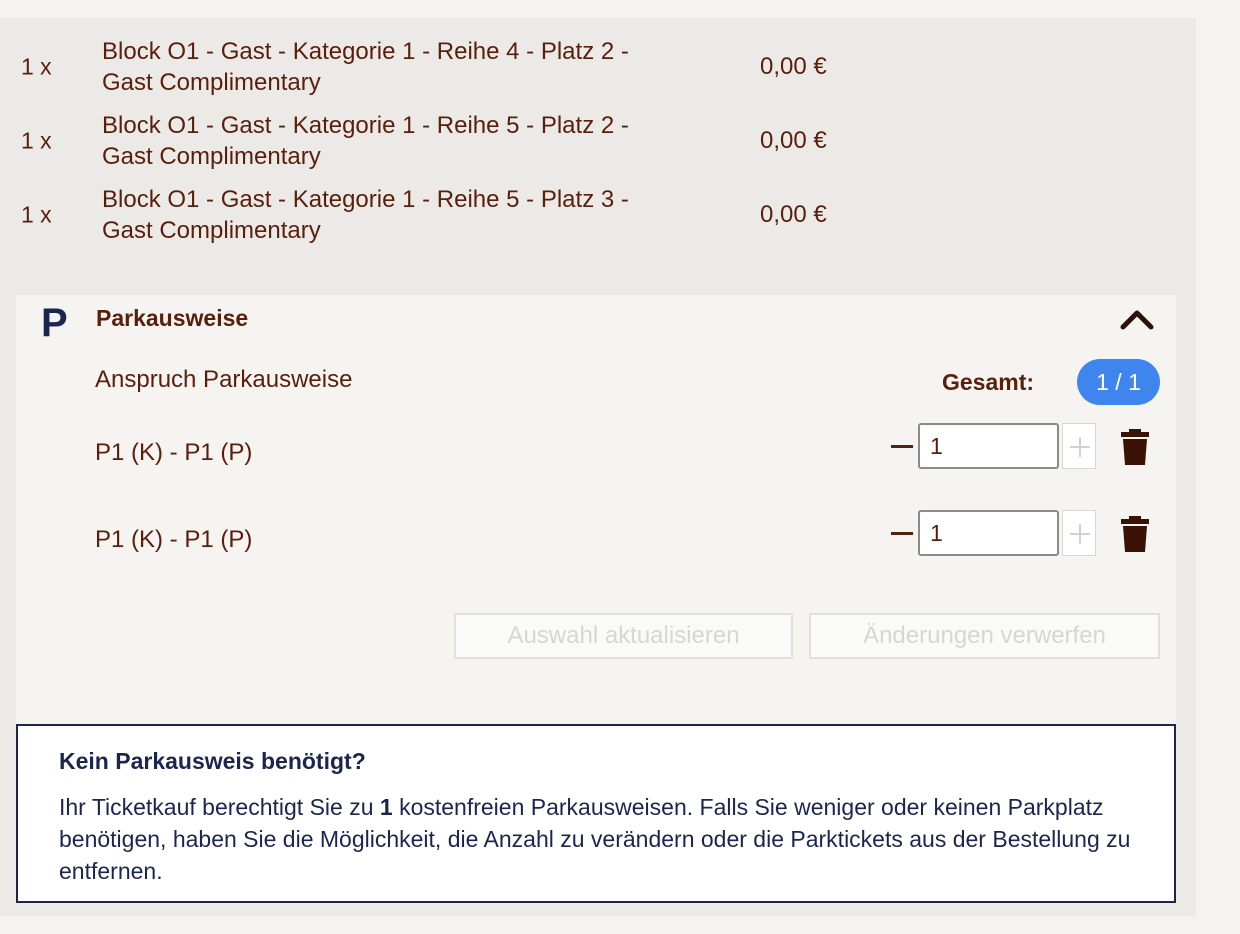 This screenshot has height=934, width=1240. Describe the element at coordinates (623, 636) in the screenshot. I see `update-selection-button: Auswahl aktualisieren` at that location.